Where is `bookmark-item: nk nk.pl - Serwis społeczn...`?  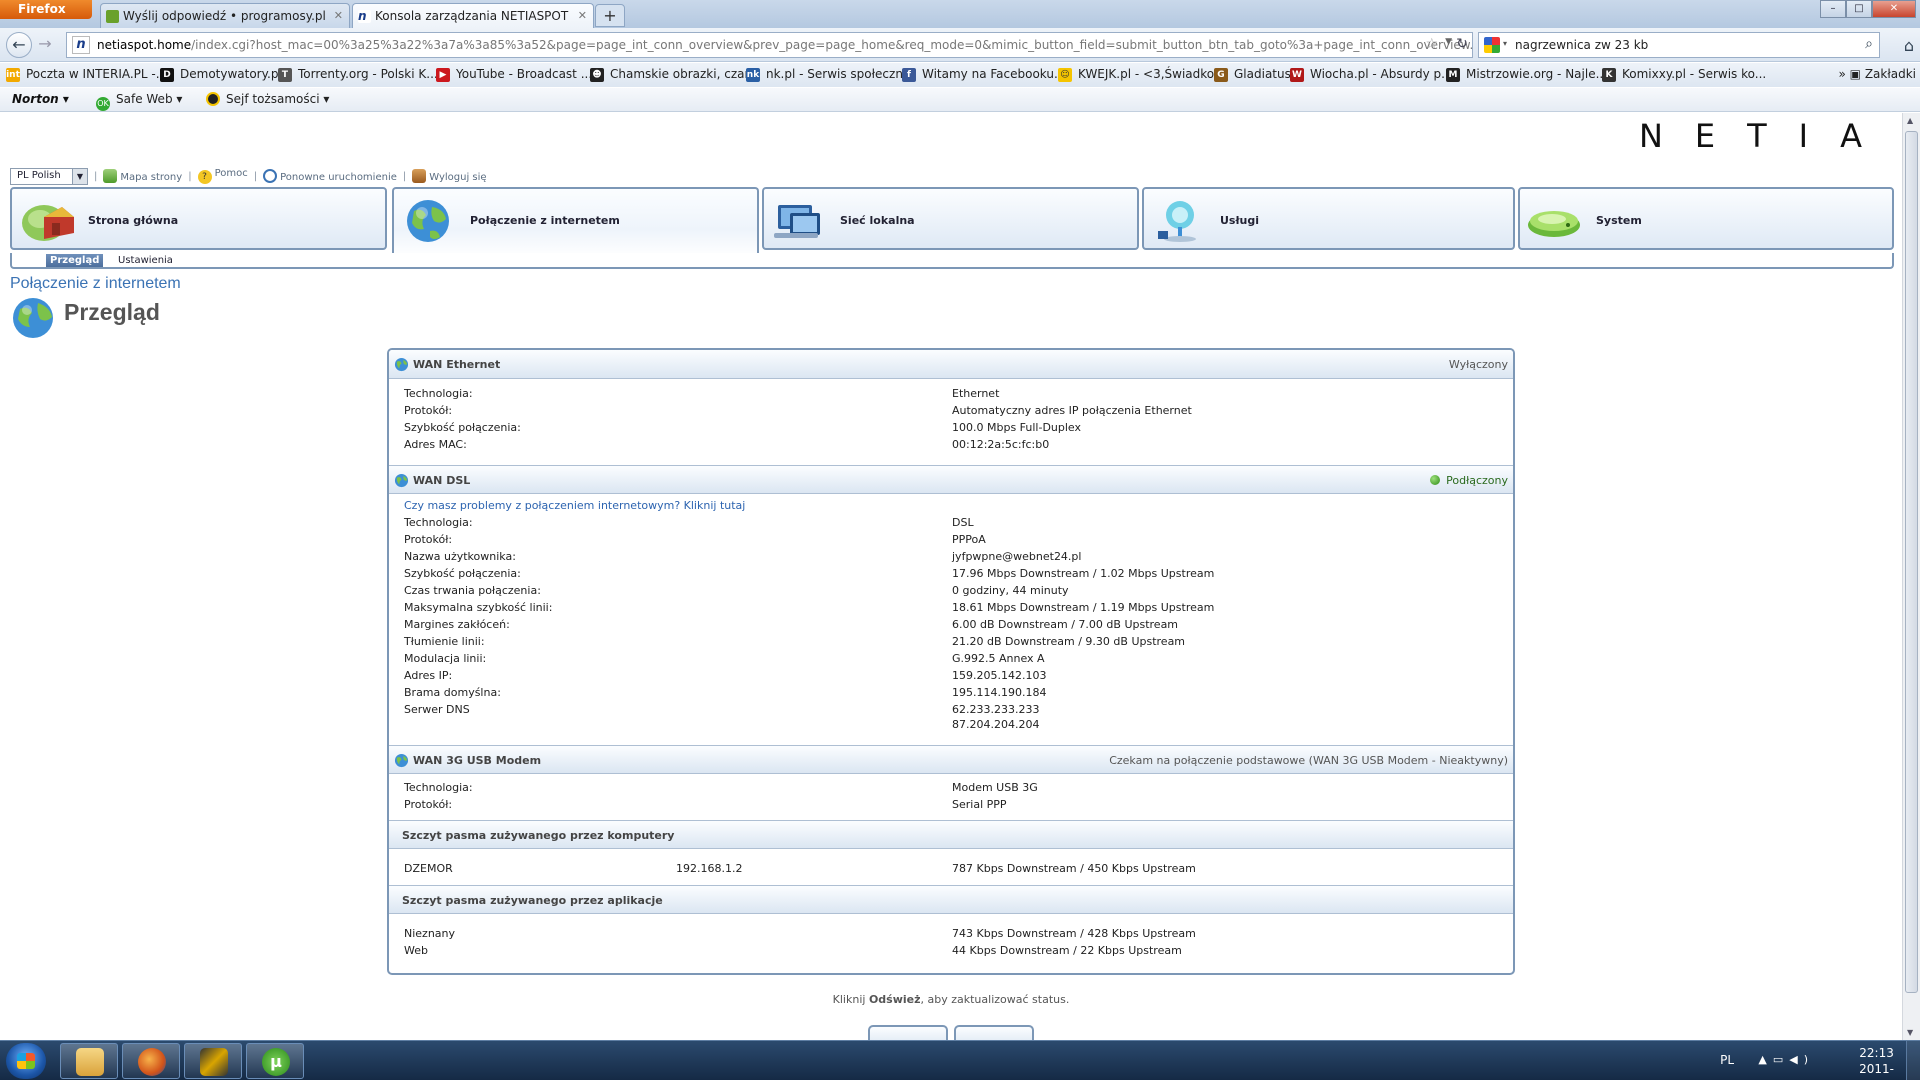 bookmark-item: nk nk.pl - Serwis społeczn... is located at coordinates (830, 74).